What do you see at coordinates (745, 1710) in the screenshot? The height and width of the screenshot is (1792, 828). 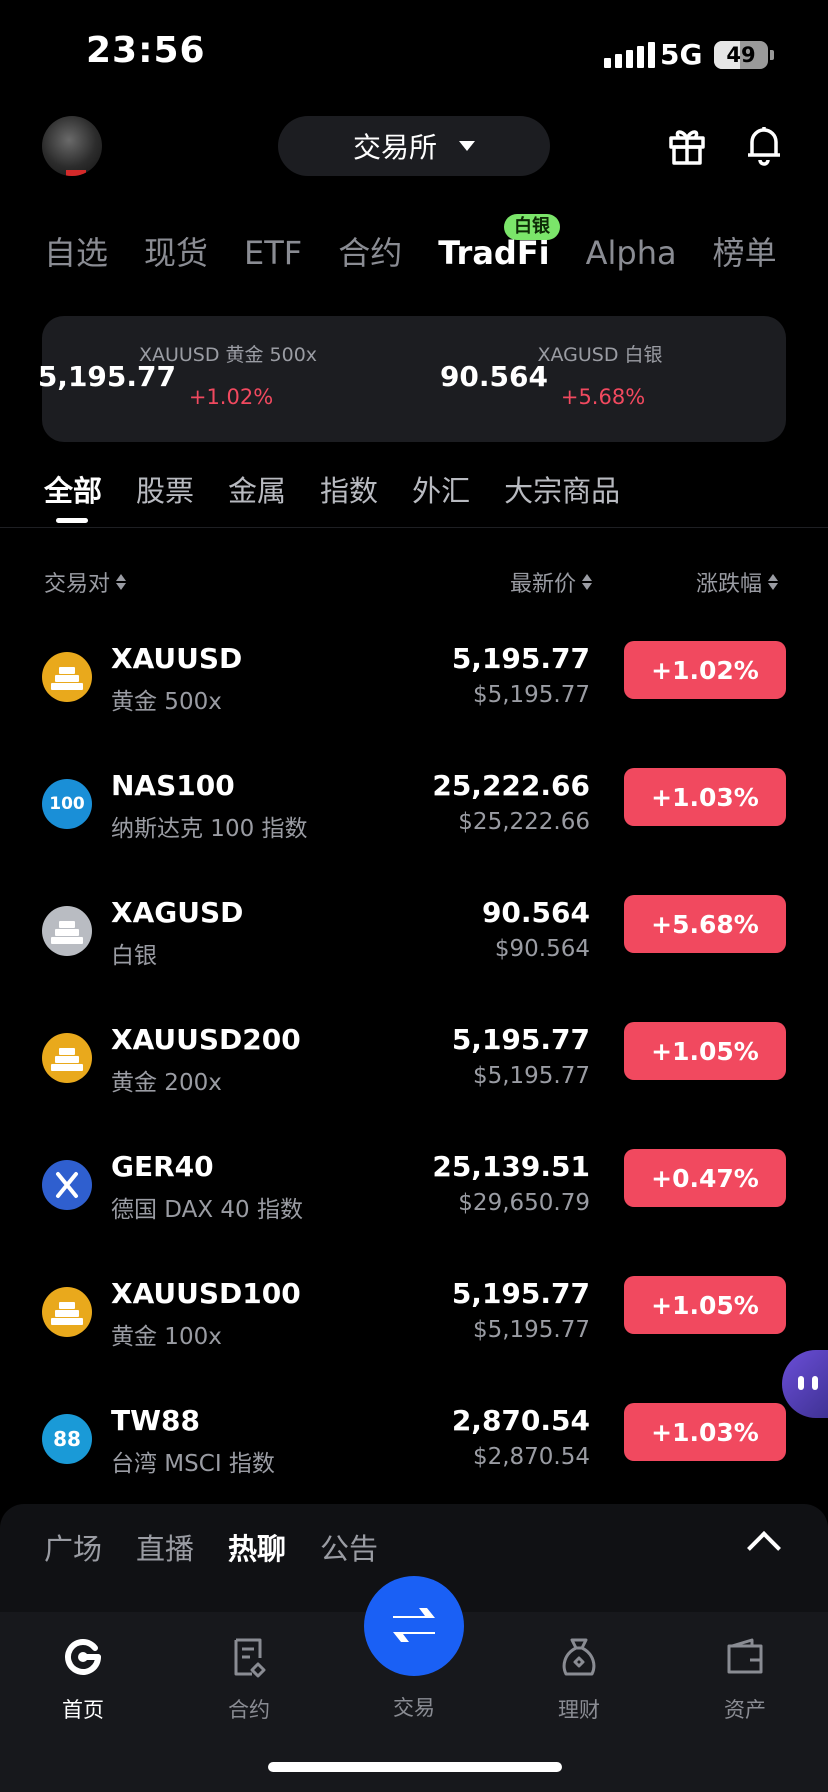 I see `nav-assets-label: 资产` at bounding box center [745, 1710].